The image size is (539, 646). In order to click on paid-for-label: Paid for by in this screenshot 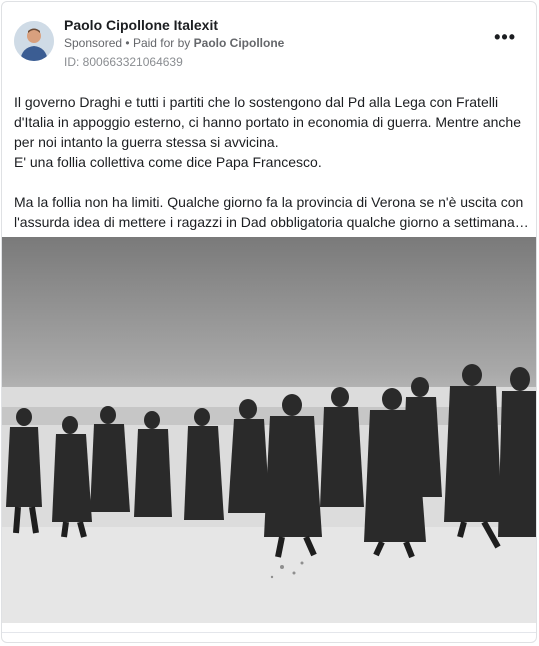, I will do `click(161, 43)`.